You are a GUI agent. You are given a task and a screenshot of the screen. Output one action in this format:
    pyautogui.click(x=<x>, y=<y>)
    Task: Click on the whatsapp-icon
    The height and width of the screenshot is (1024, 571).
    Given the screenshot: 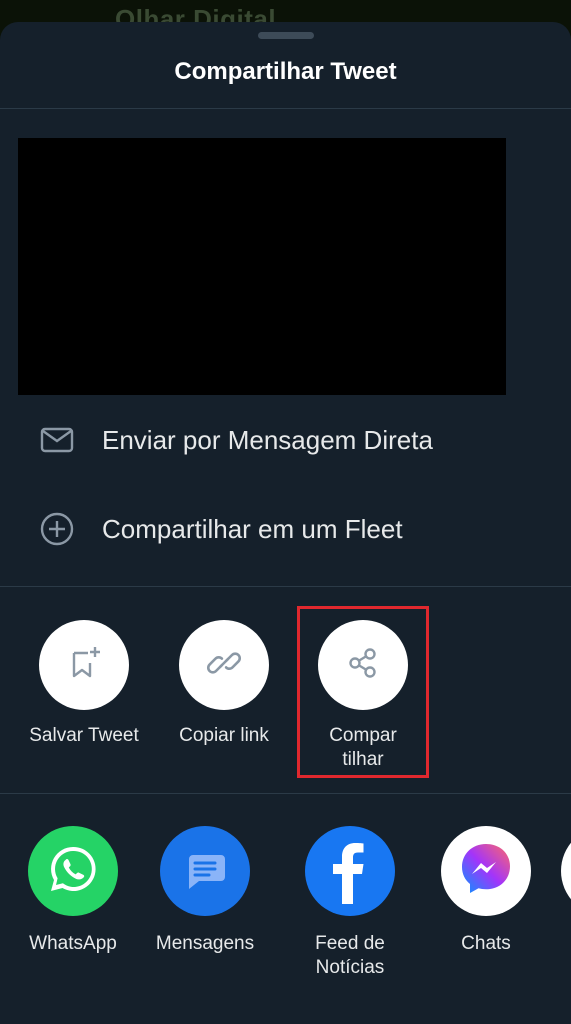 What is the action you would take?
    pyautogui.click(x=73, y=871)
    